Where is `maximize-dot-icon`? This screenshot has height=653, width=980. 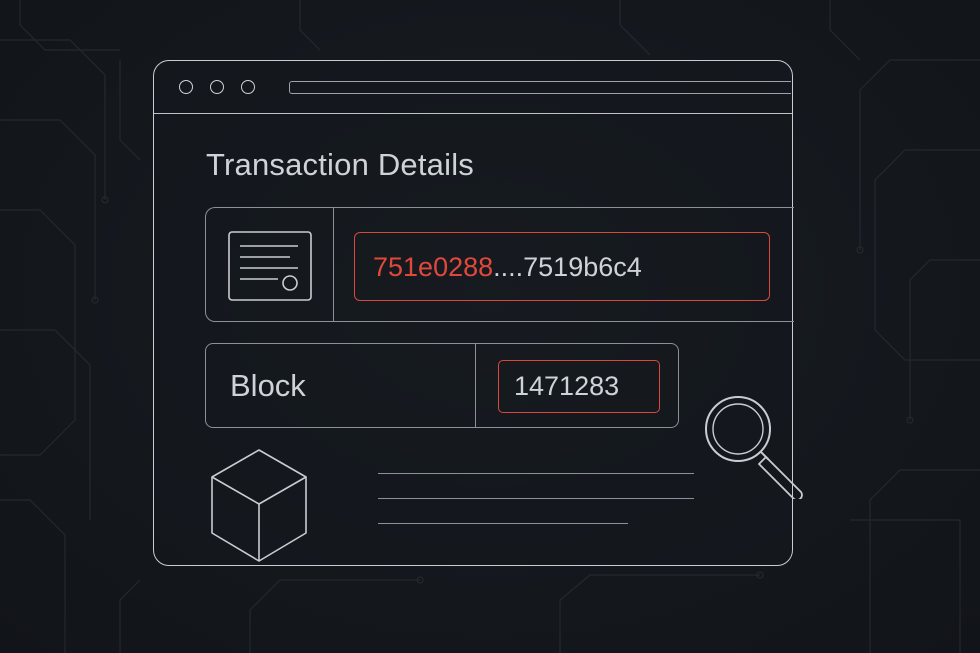 maximize-dot-icon is located at coordinates (248, 87).